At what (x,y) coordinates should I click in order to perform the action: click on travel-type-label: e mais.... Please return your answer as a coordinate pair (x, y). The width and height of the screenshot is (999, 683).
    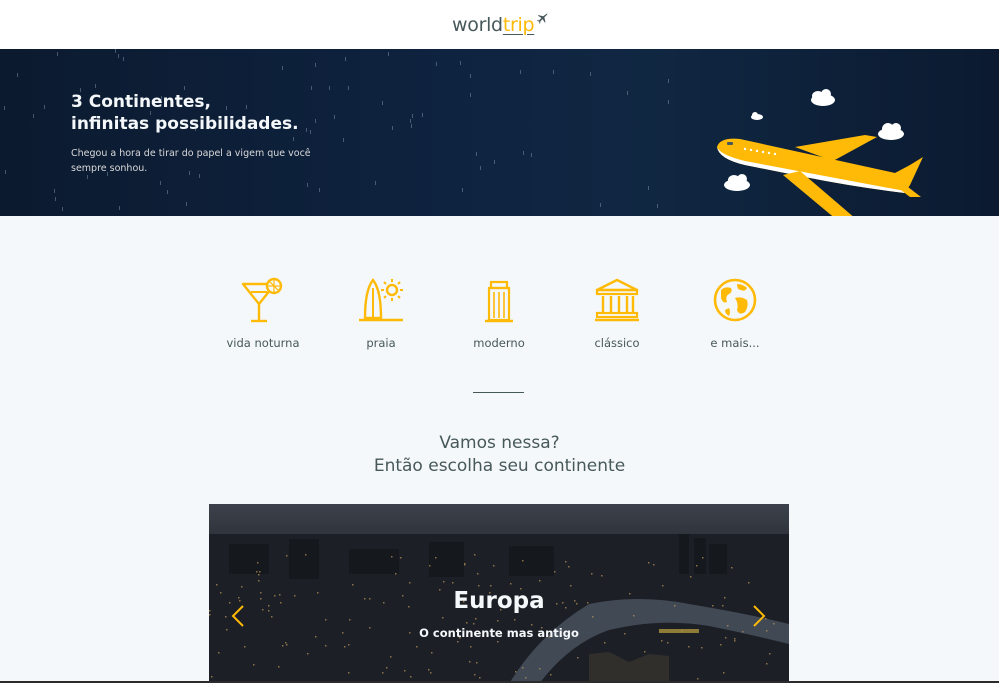
    Looking at the image, I should click on (735, 343).